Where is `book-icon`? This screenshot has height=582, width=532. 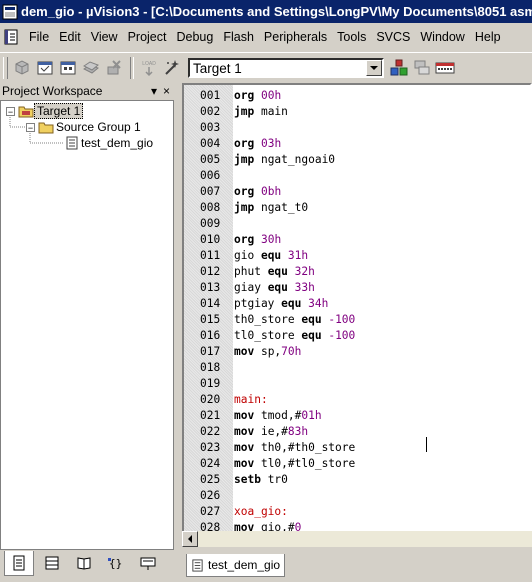
book-icon is located at coordinates (84, 563).